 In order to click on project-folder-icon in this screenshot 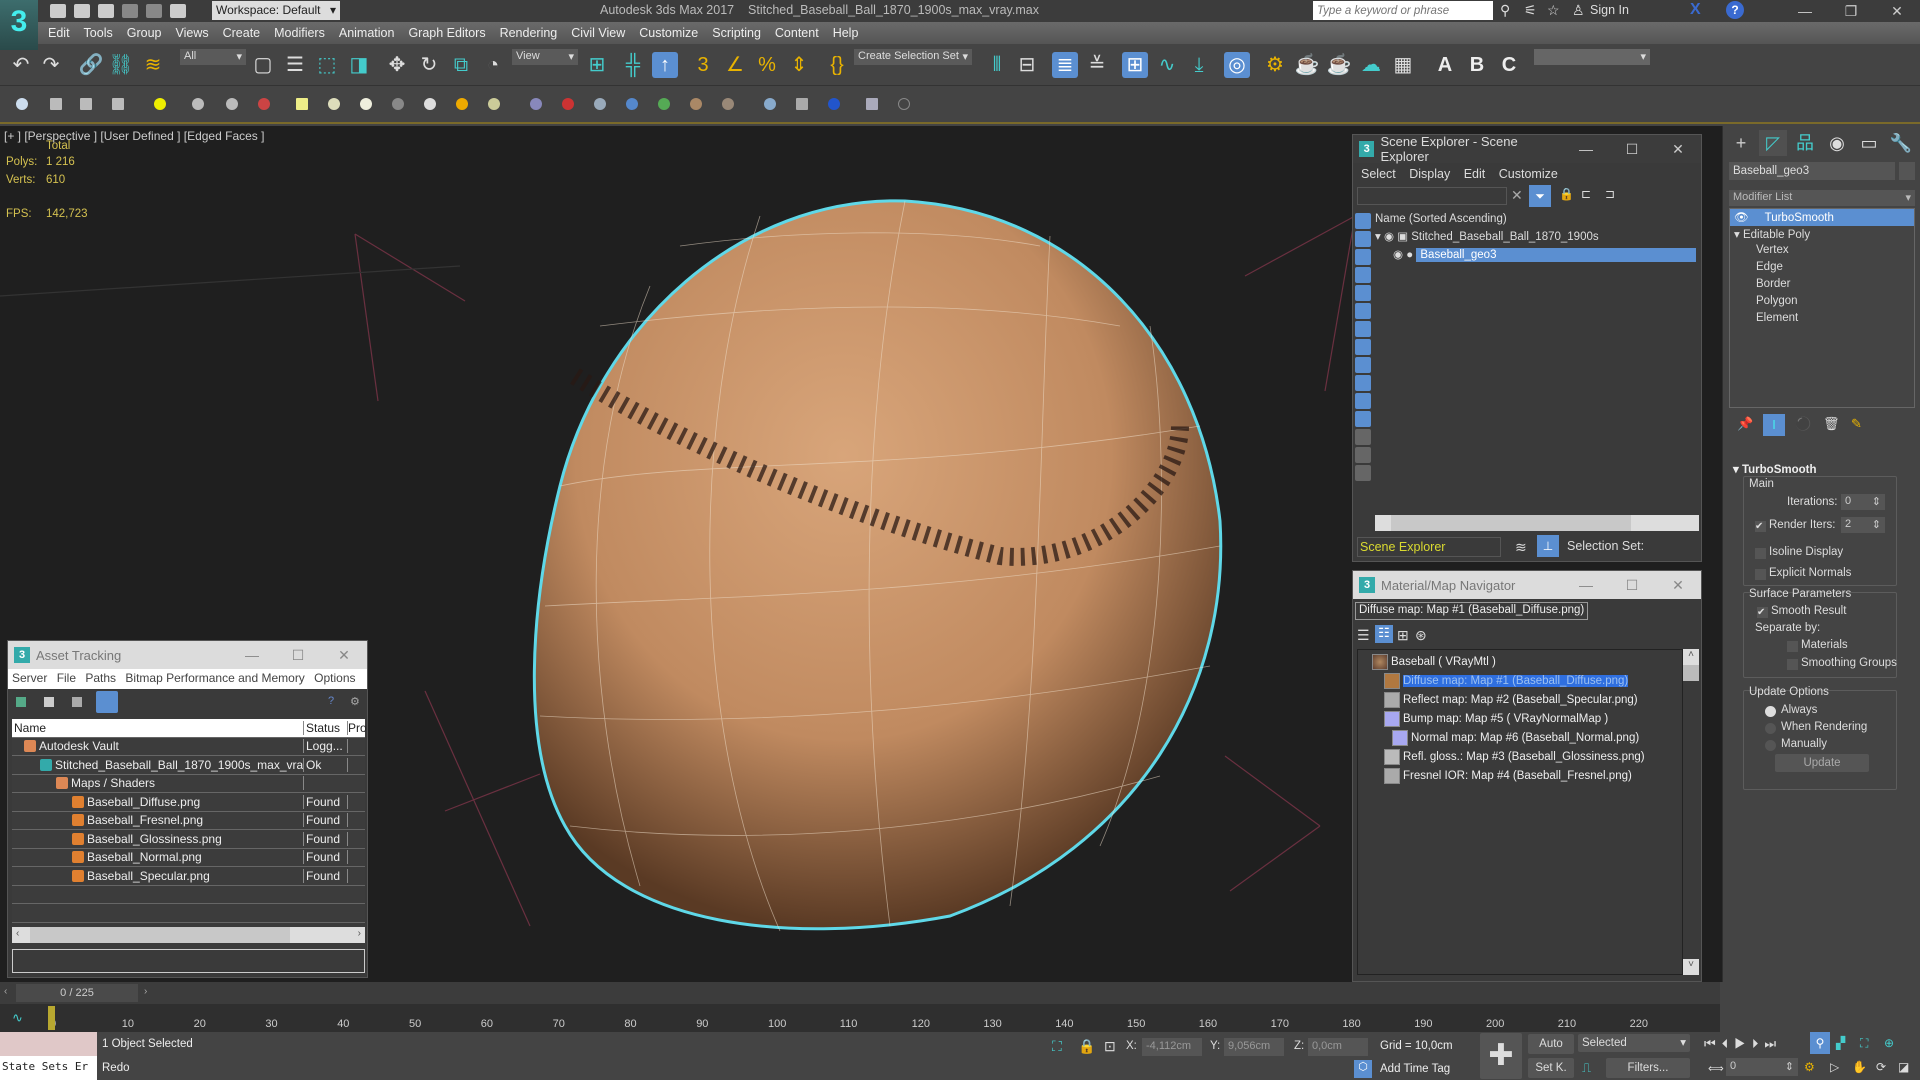, I will do `click(178, 11)`.